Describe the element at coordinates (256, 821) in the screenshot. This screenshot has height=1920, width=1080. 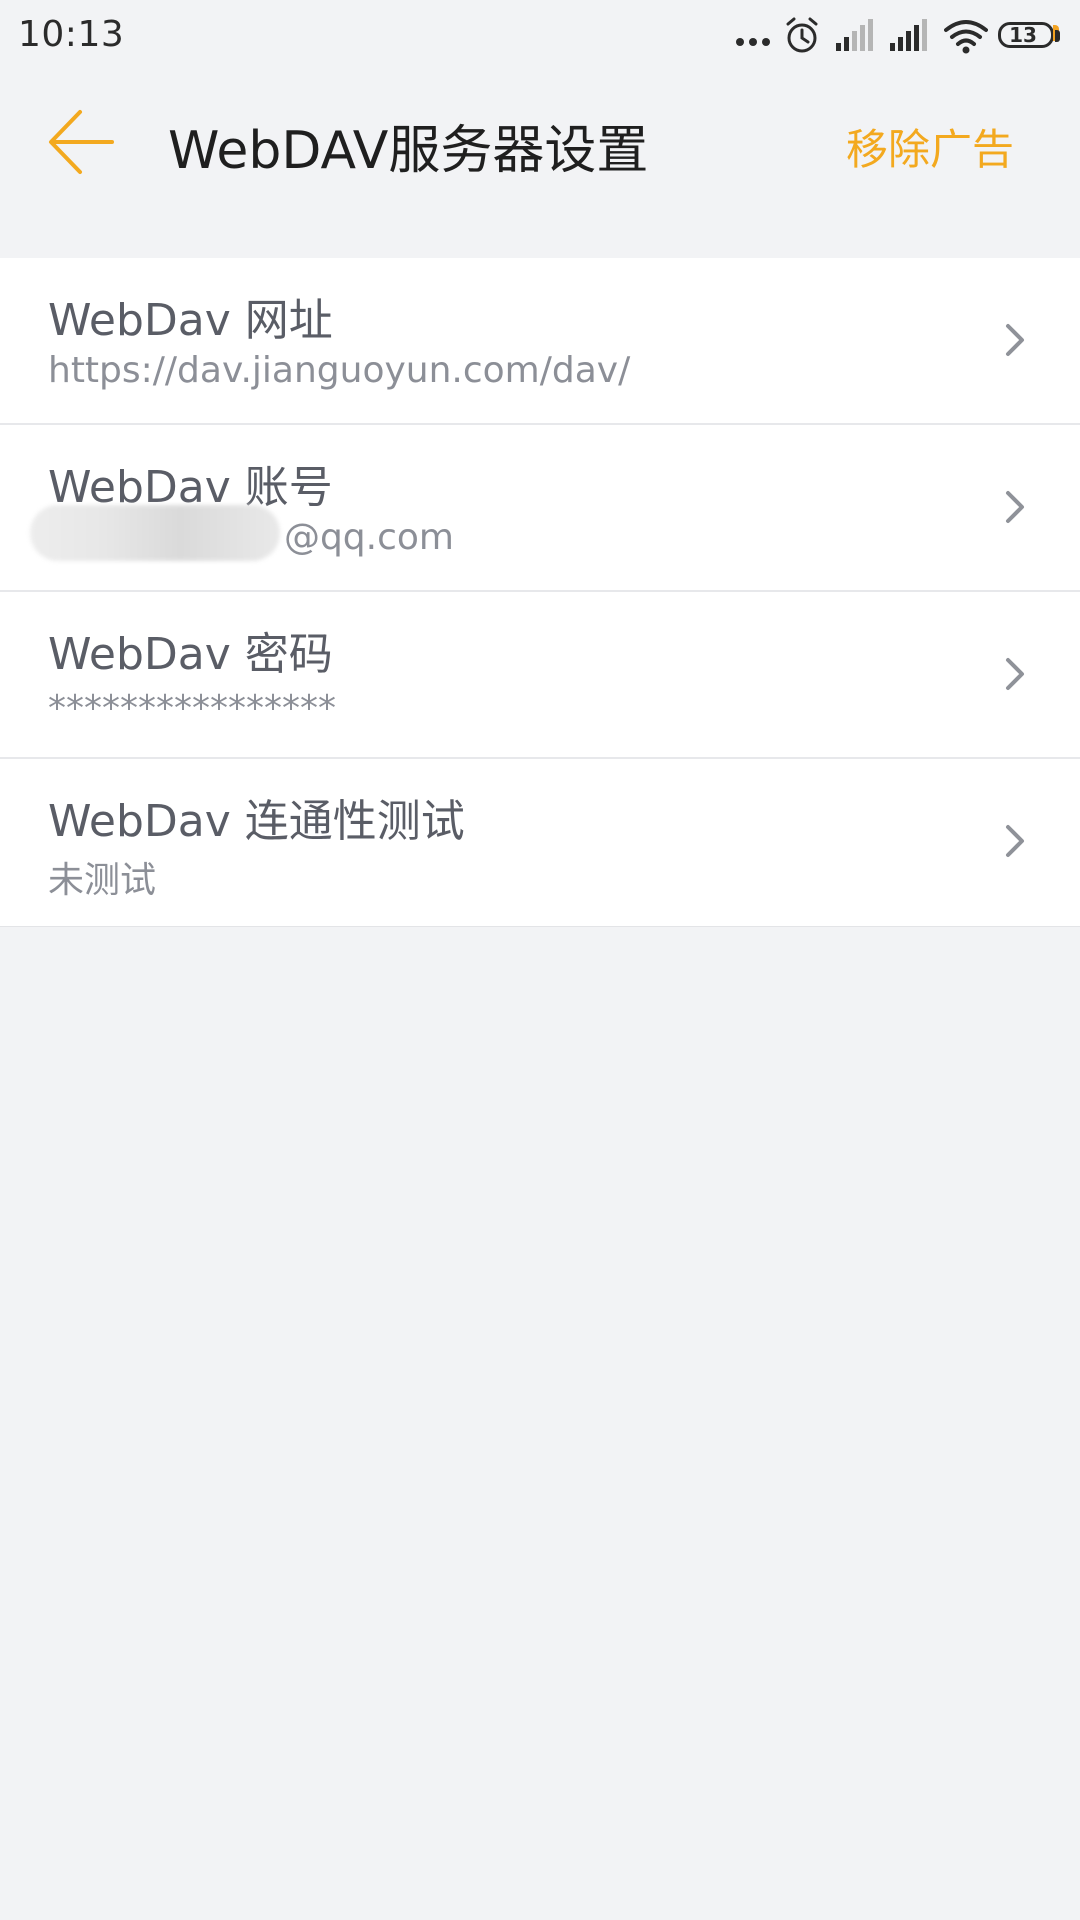
I see `setting-title: WebDav 连通性测试` at that location.